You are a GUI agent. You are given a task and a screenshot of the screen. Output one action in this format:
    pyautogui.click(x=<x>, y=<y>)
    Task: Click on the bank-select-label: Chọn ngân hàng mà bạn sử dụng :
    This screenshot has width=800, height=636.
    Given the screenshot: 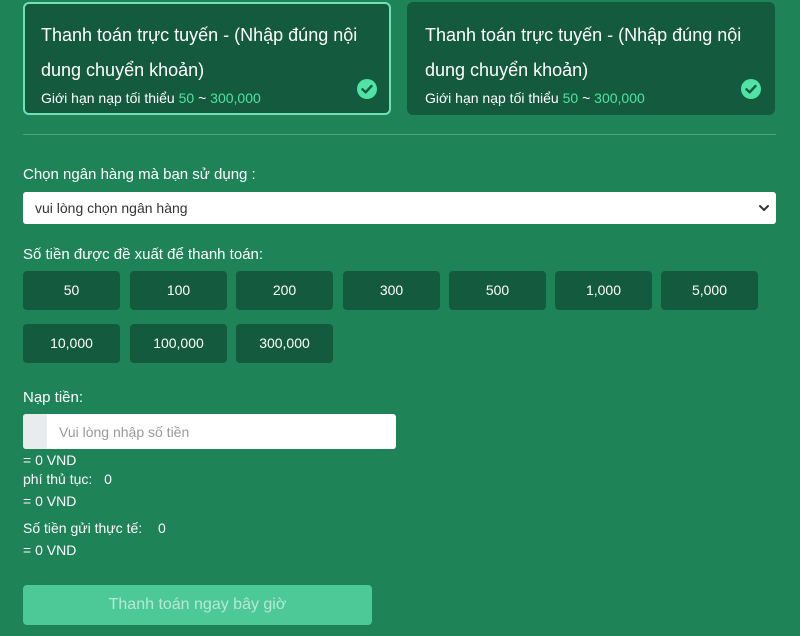 What is the action you would take?
    pyautogui.click(x=139, y=174)
    